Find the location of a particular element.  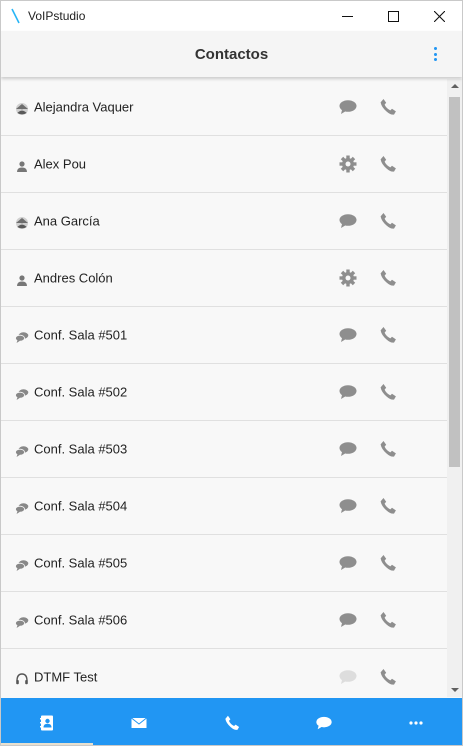

more-options-icon is located at coordinates (435, 54).